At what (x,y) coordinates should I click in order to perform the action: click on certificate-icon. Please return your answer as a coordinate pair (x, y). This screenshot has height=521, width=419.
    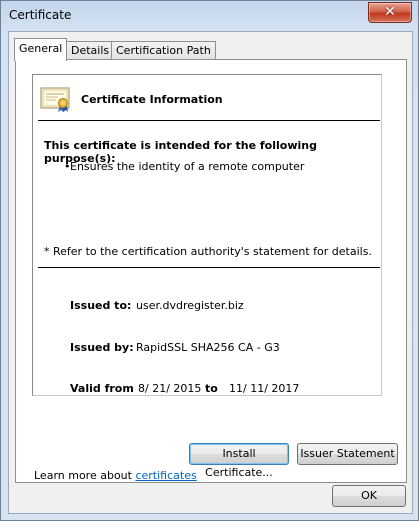
    Looking at the image, I should click on (55, 99).